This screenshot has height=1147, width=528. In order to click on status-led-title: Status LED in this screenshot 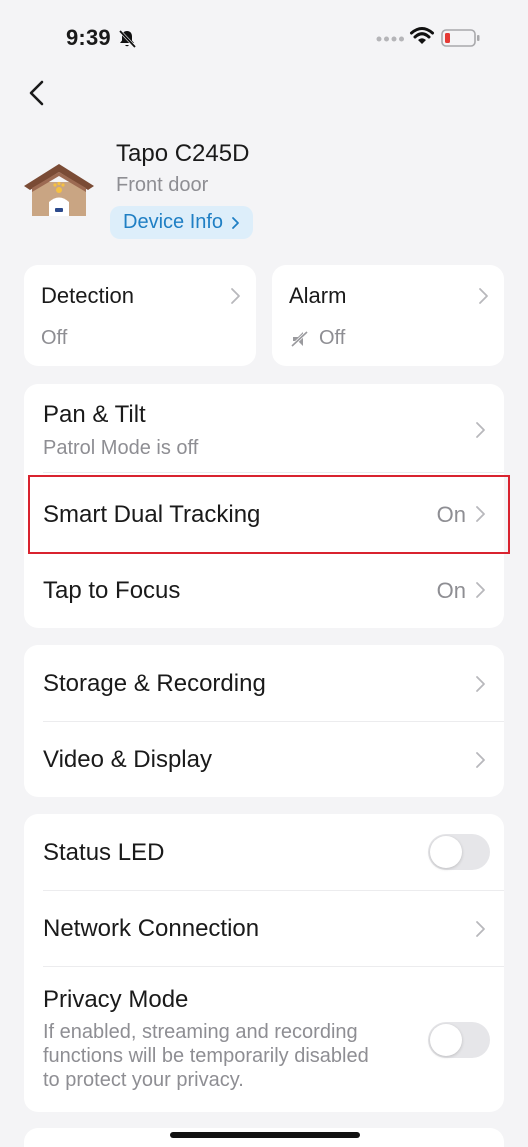, I will do `click(104, 852)`.